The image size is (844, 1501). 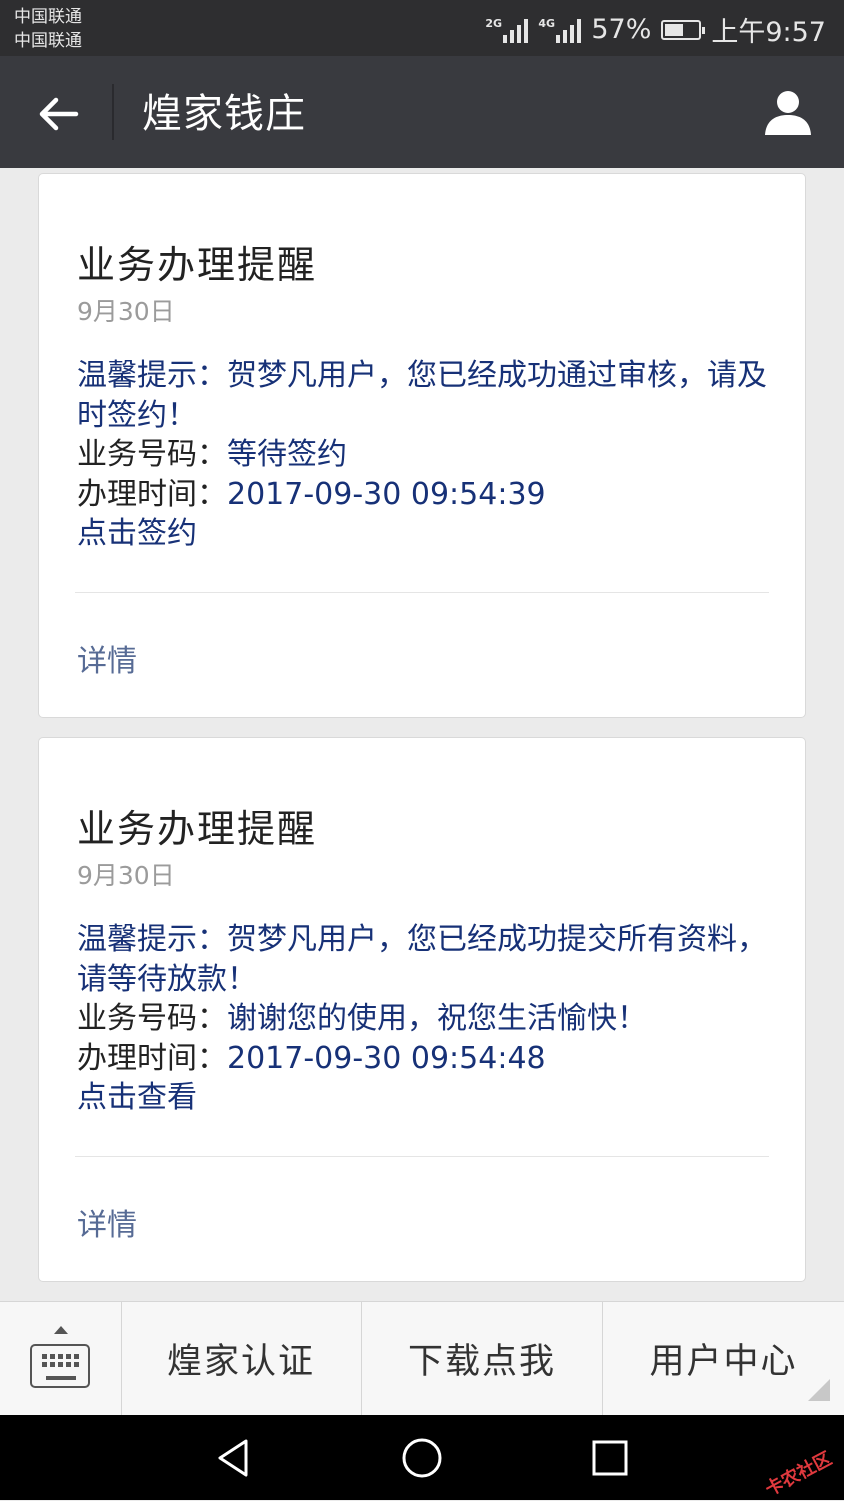 I want to click on square-recents-icon, so click(x=610, y=1458).